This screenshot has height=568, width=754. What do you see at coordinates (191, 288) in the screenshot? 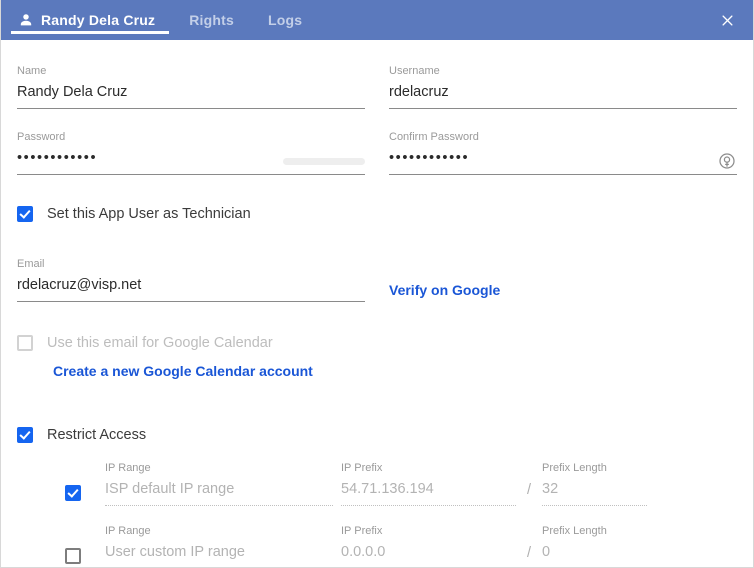
I see `email-input: rdelacruz@visp.net` at bounding box center [191, 288].